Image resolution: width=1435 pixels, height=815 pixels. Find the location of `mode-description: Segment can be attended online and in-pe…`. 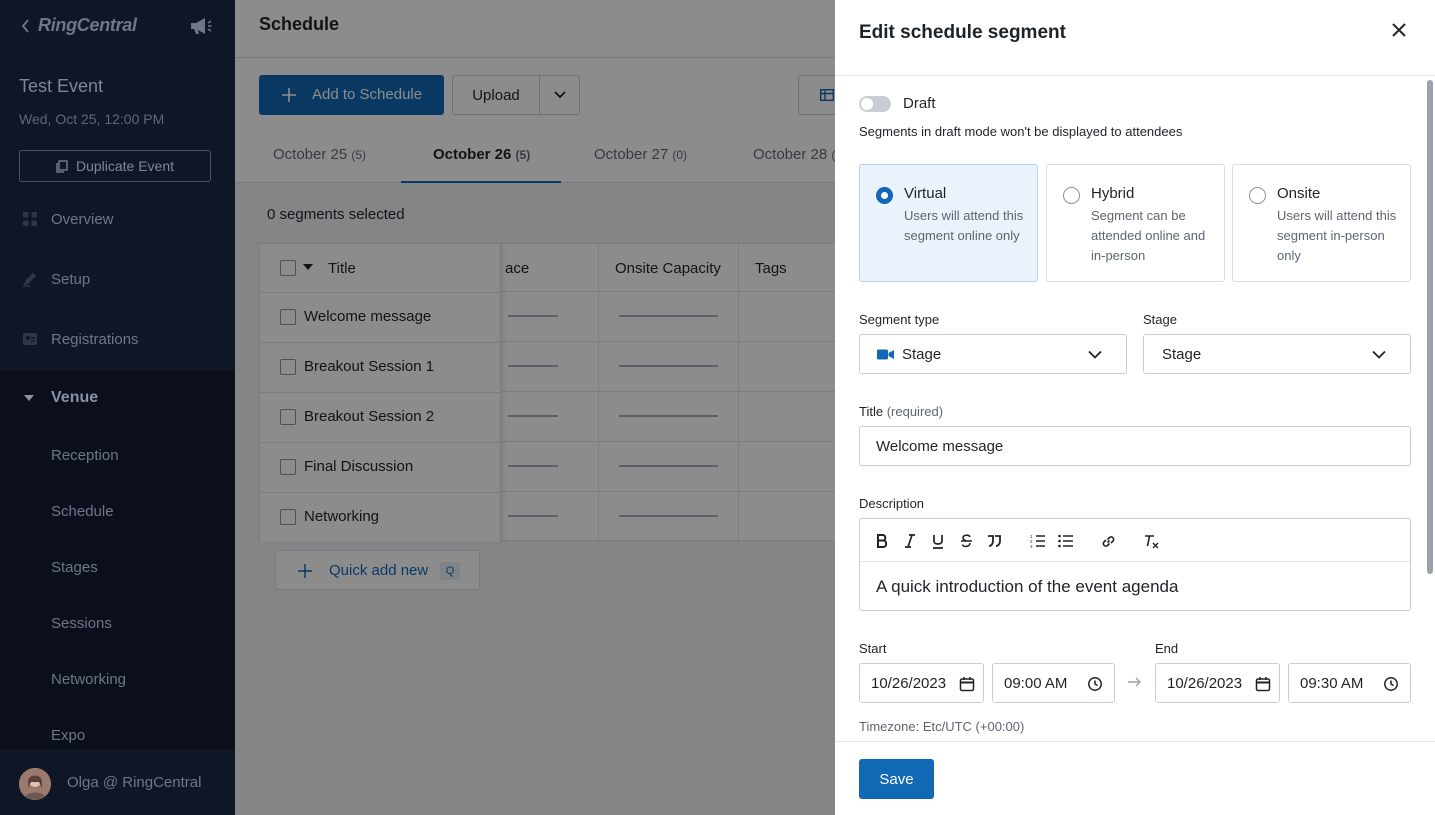

mode-description: Segment can be attended online and in-pe… is located at coordinates (1148, 235).